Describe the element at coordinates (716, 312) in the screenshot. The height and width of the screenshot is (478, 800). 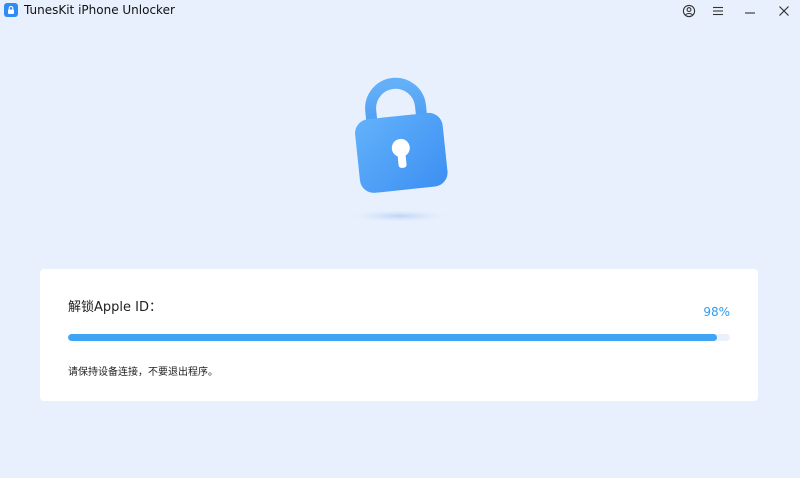
I see `progress-percent: 98%` at that location.